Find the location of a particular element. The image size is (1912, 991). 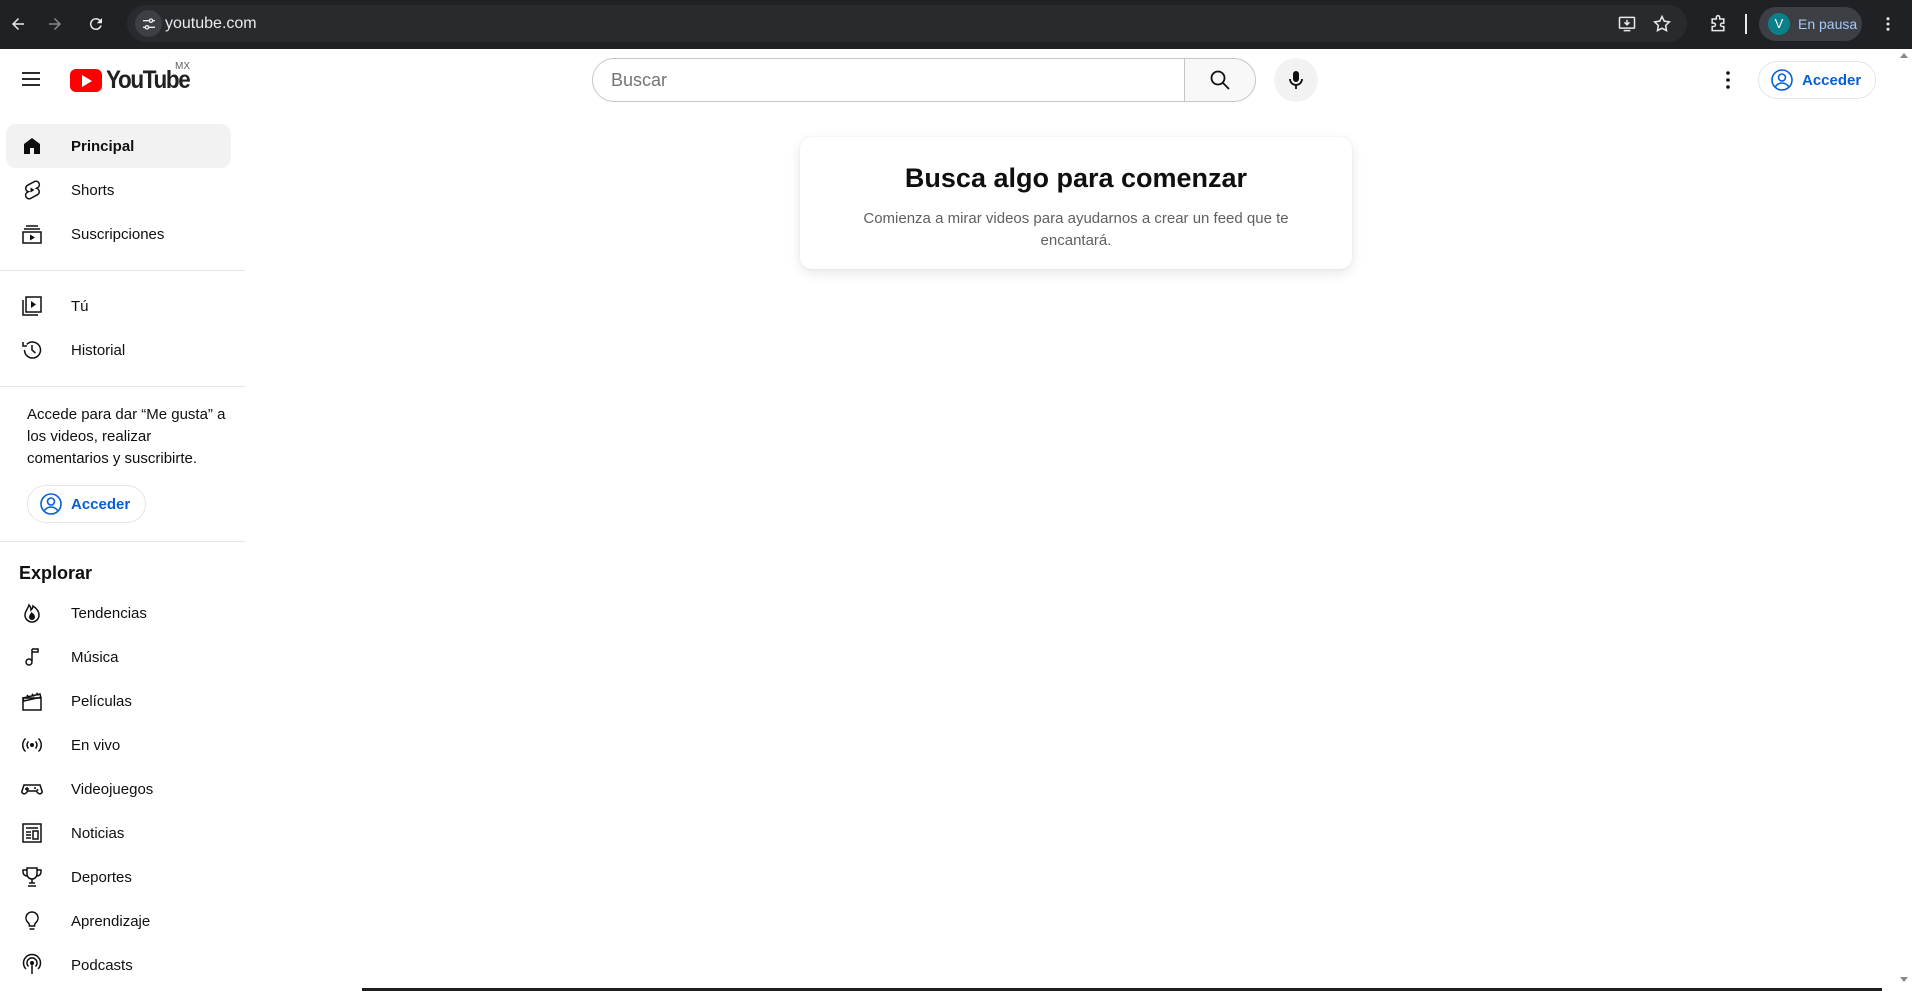

sidebar-item-label: En vivo is located at coordinates (96, 745).